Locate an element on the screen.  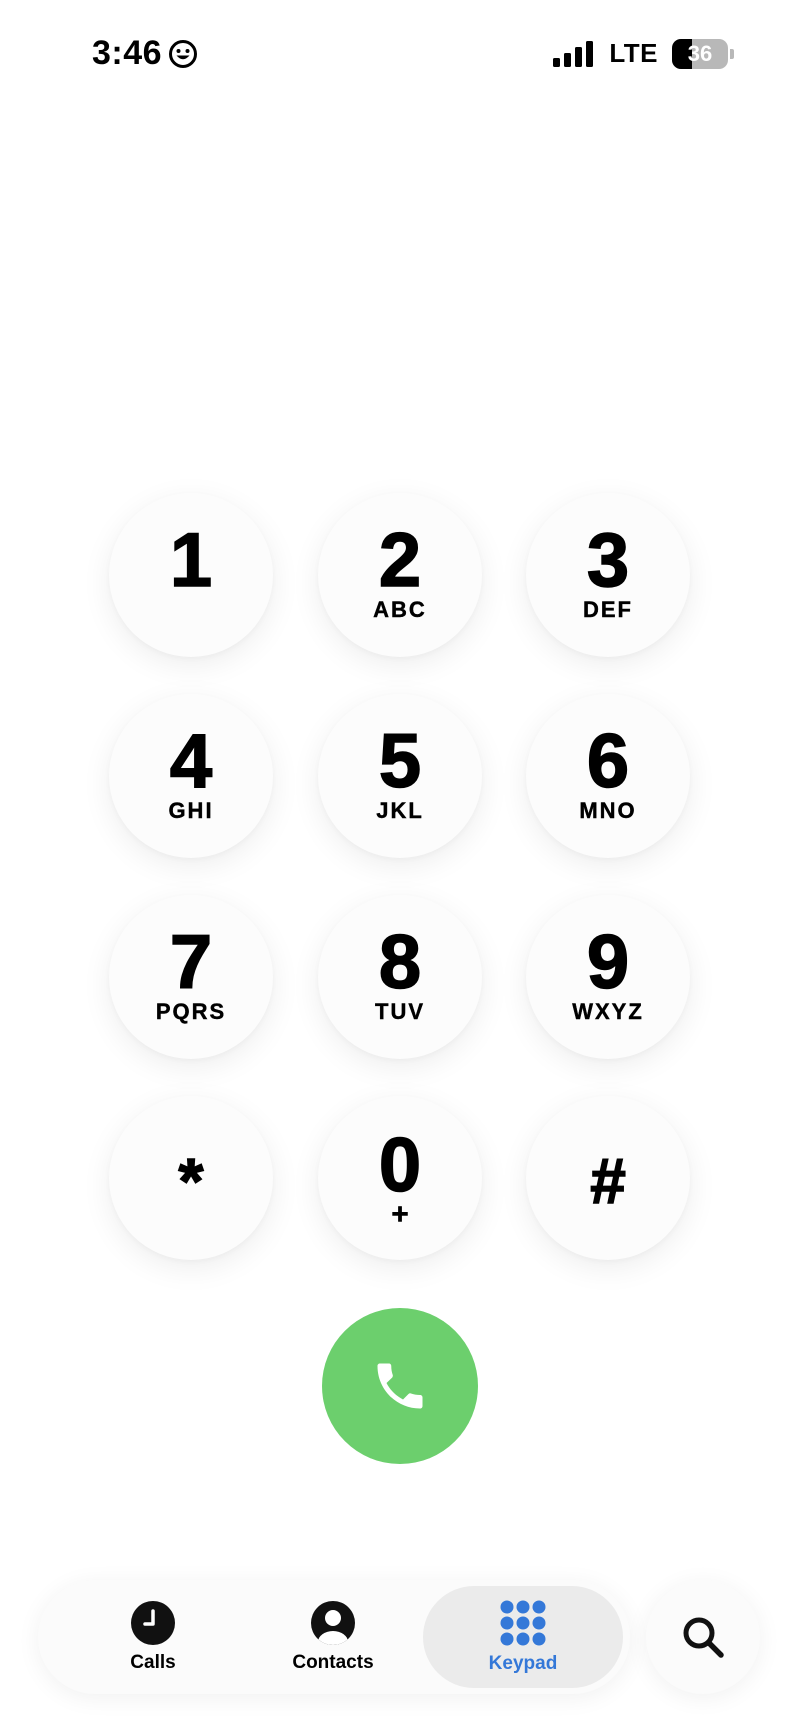
key-7: 7 PQRS is located at coordinates (191, 977).